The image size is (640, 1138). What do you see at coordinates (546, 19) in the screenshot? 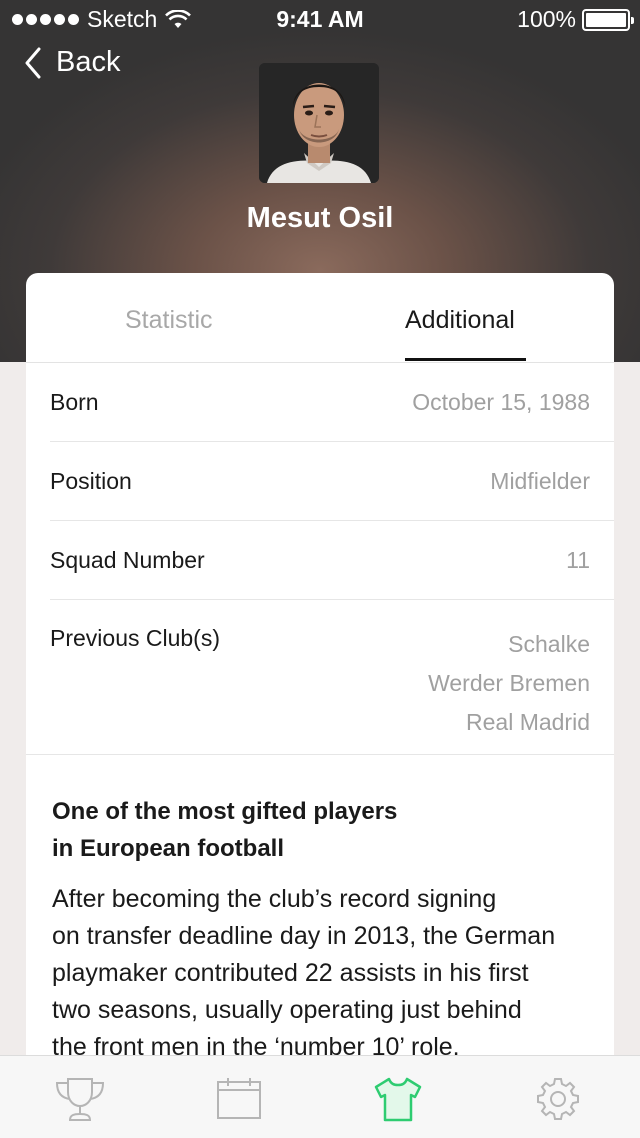
I see `battery-percentage: 100%` at bounding box center [546, 19].